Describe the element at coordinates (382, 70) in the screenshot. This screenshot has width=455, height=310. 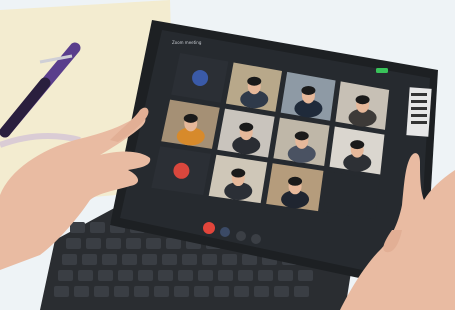
I see `battery-indicator` at that location.